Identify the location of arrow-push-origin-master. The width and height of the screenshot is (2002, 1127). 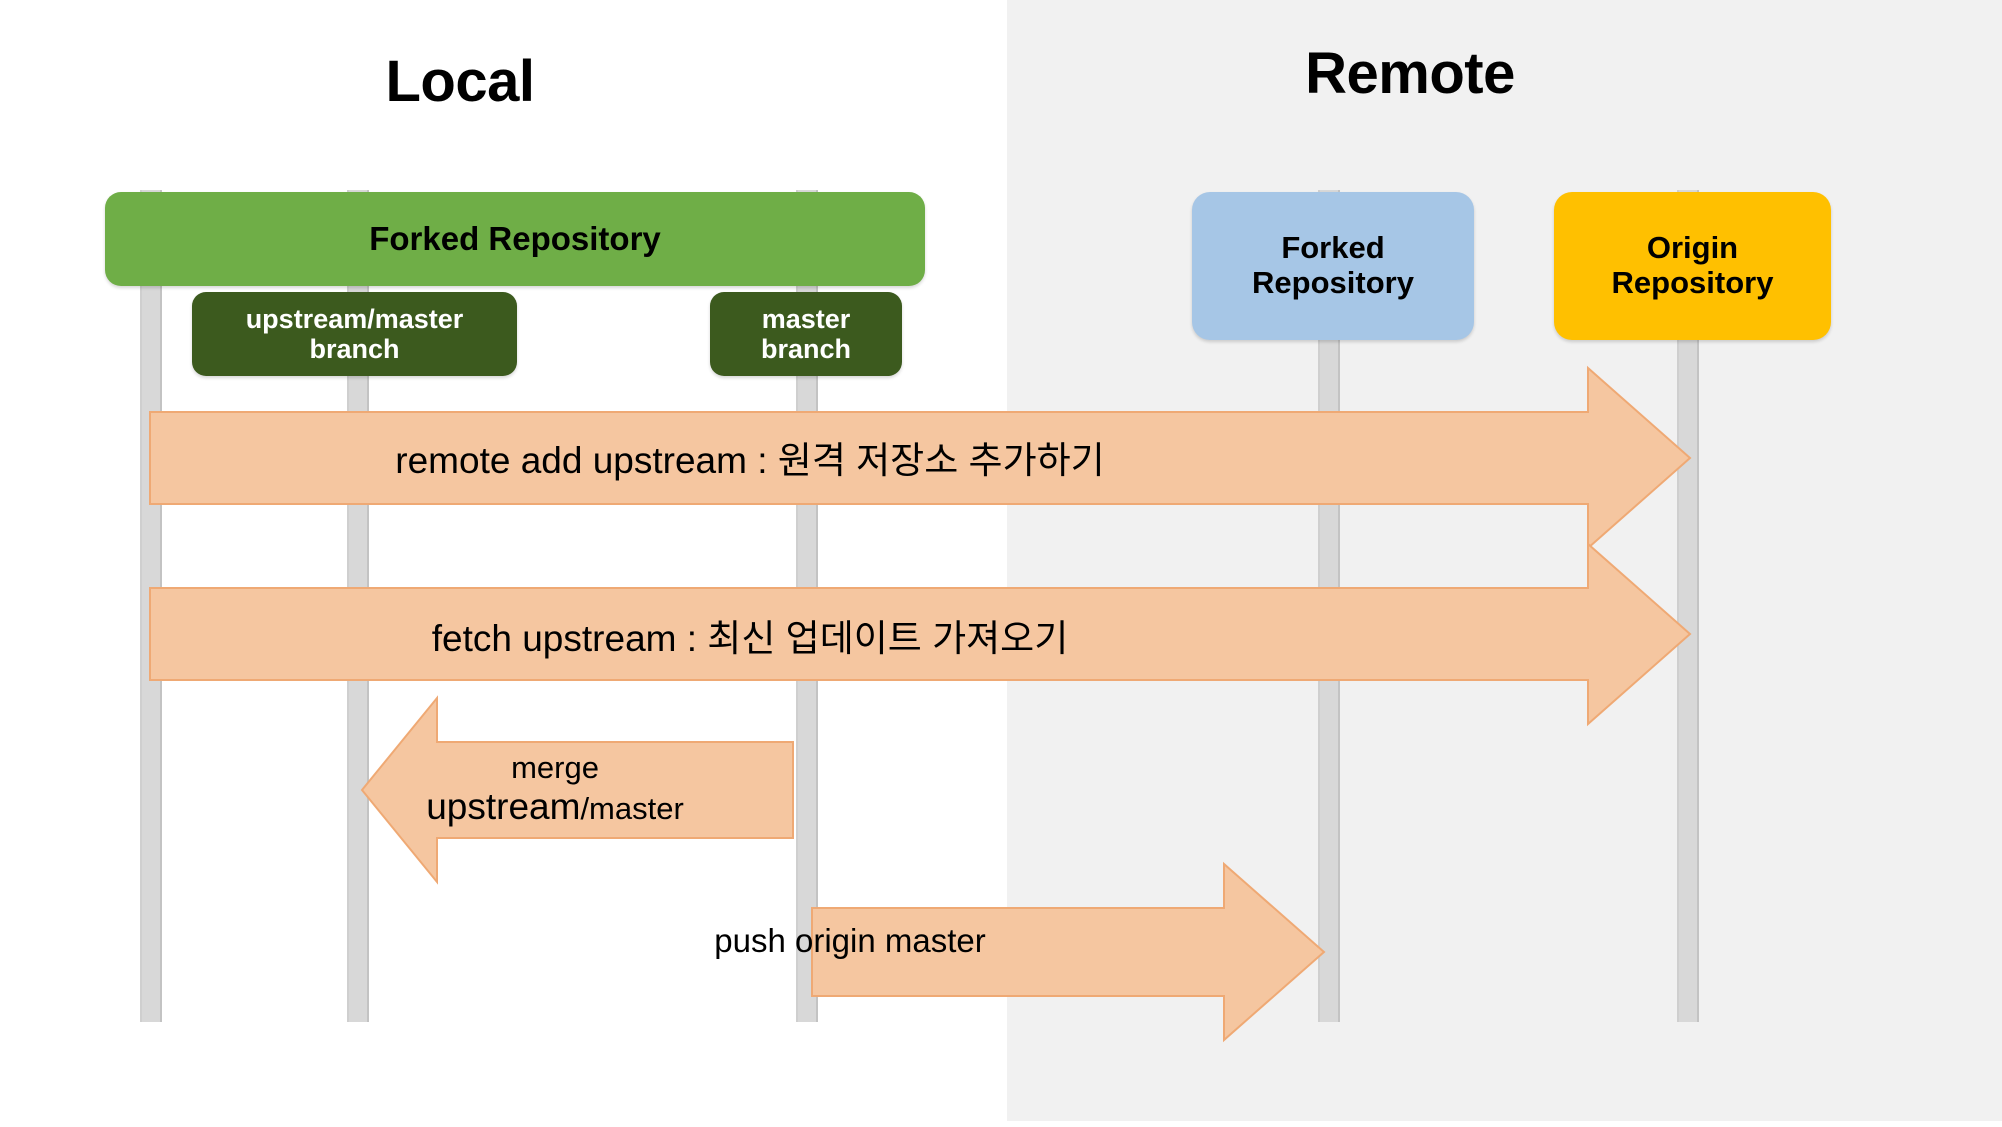
(1068, 952).